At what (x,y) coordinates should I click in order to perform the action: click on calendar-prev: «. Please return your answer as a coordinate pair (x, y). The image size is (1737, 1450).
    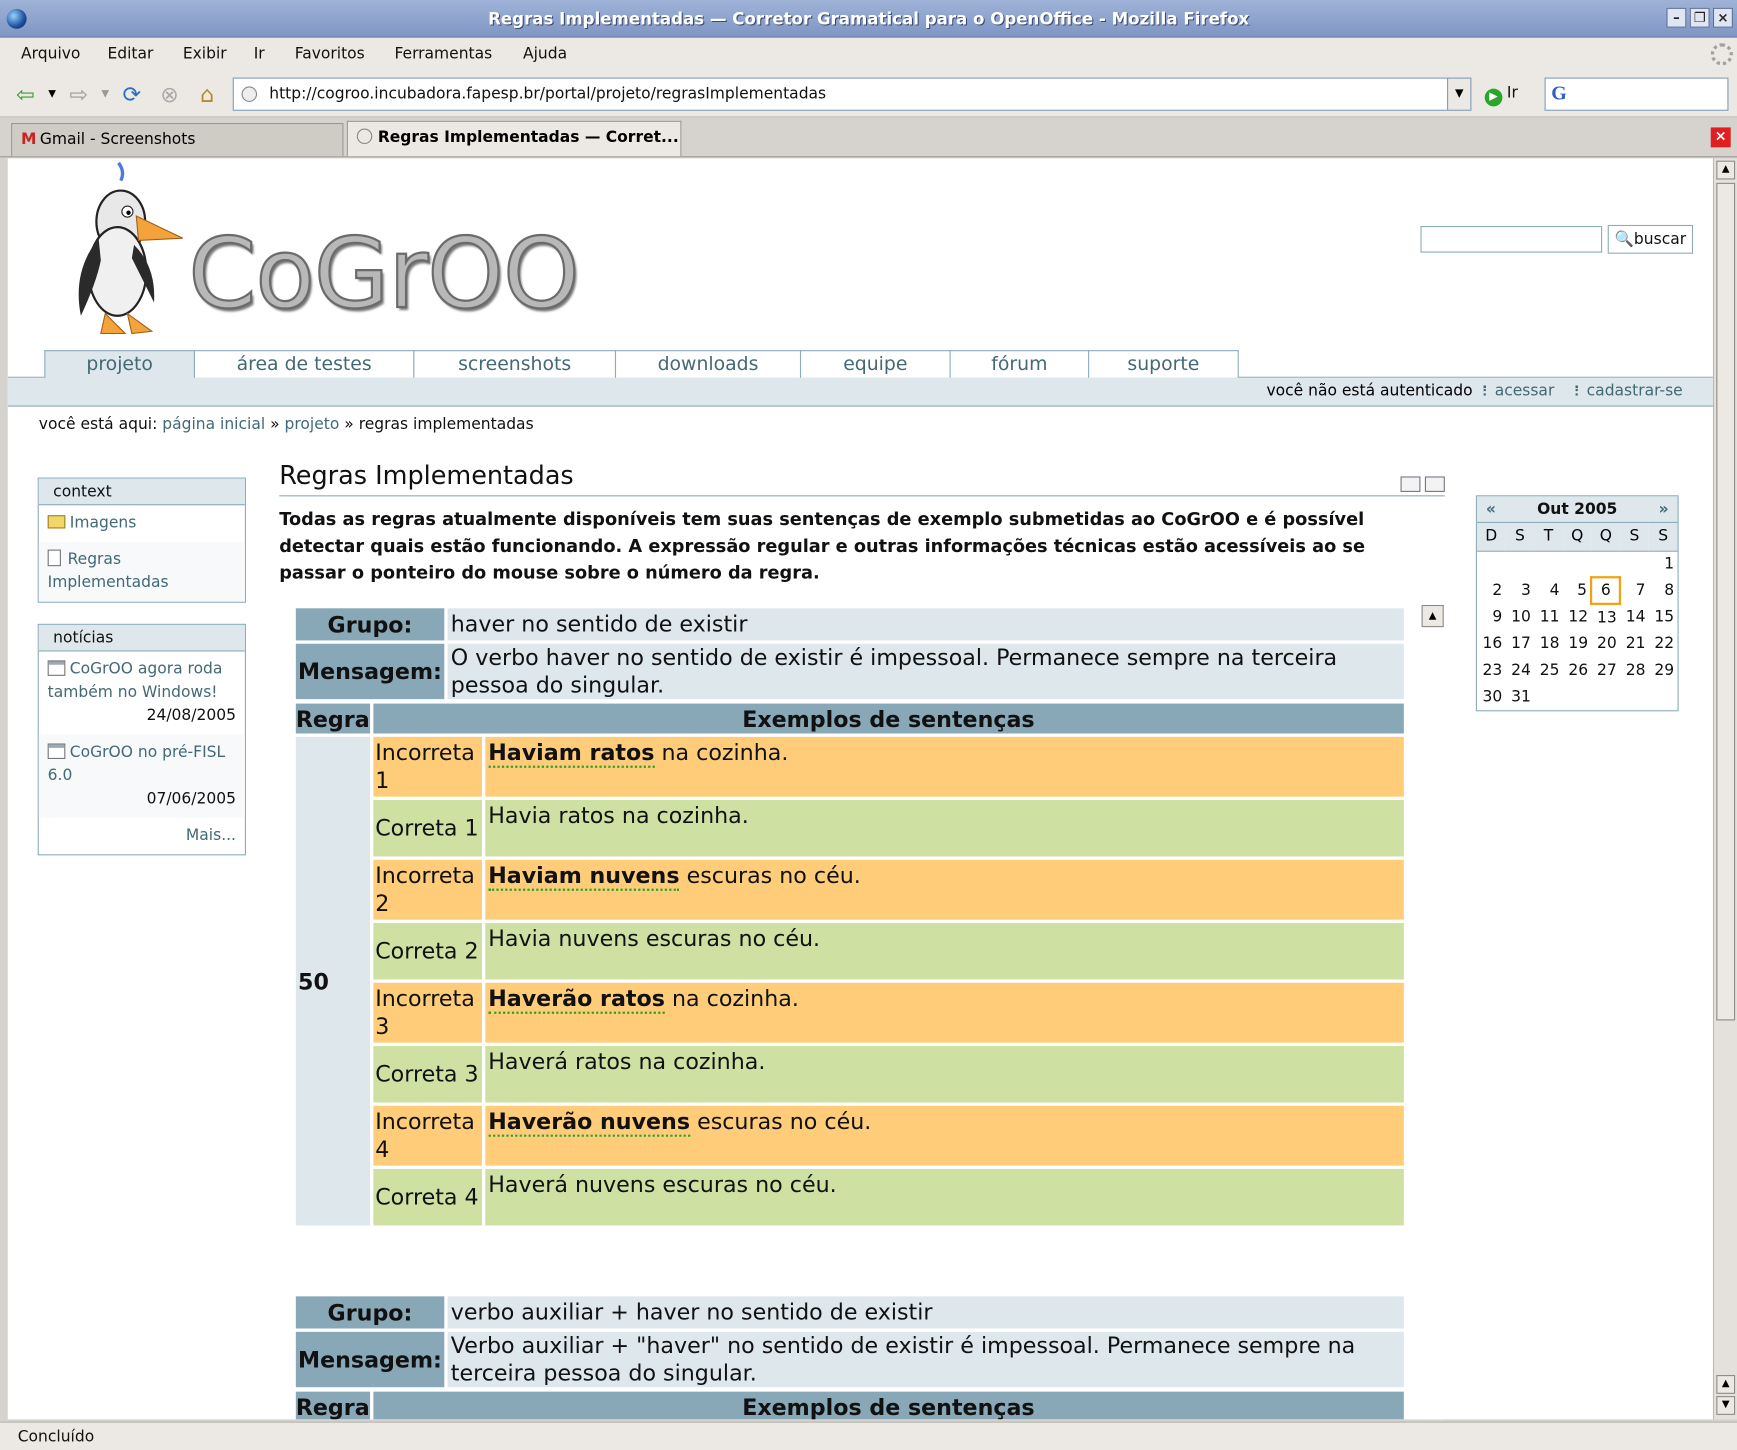
    Looking at the image, I should click on (1491, 509).